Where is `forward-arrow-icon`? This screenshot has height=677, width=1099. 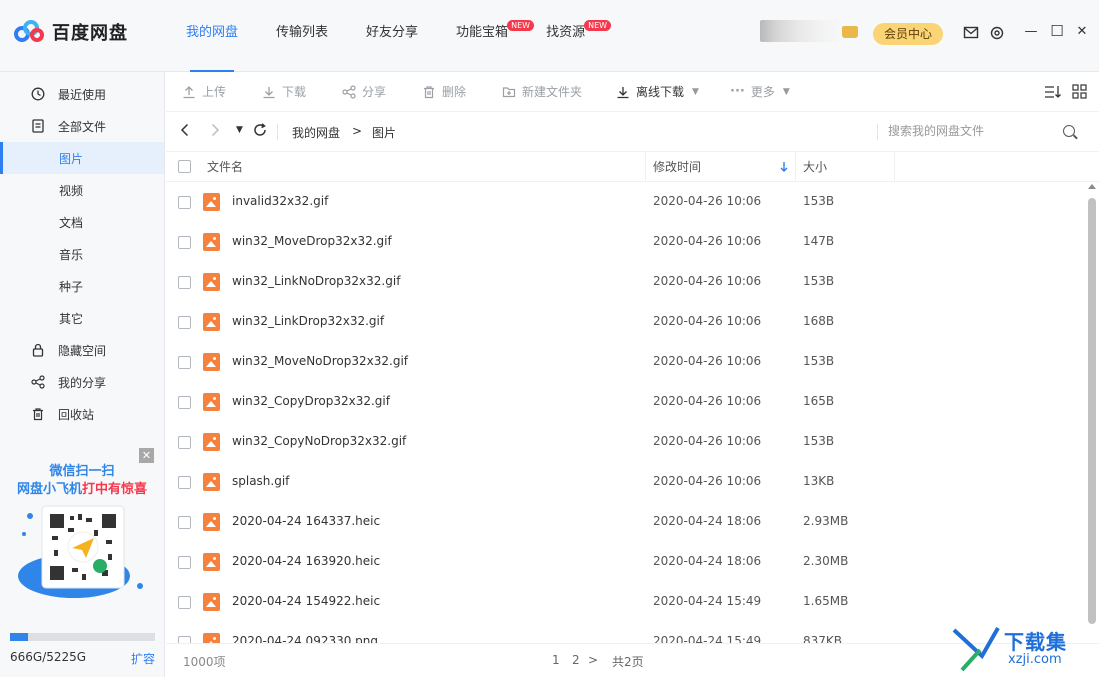
forward-arrow-icon is located at coordinates (215, 132).